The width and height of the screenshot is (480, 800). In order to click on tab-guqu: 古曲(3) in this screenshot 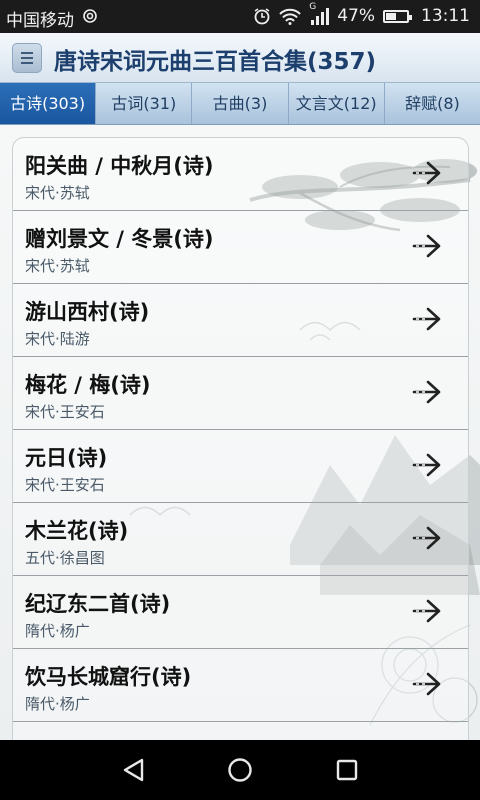, I will do `click(240, 103)`.